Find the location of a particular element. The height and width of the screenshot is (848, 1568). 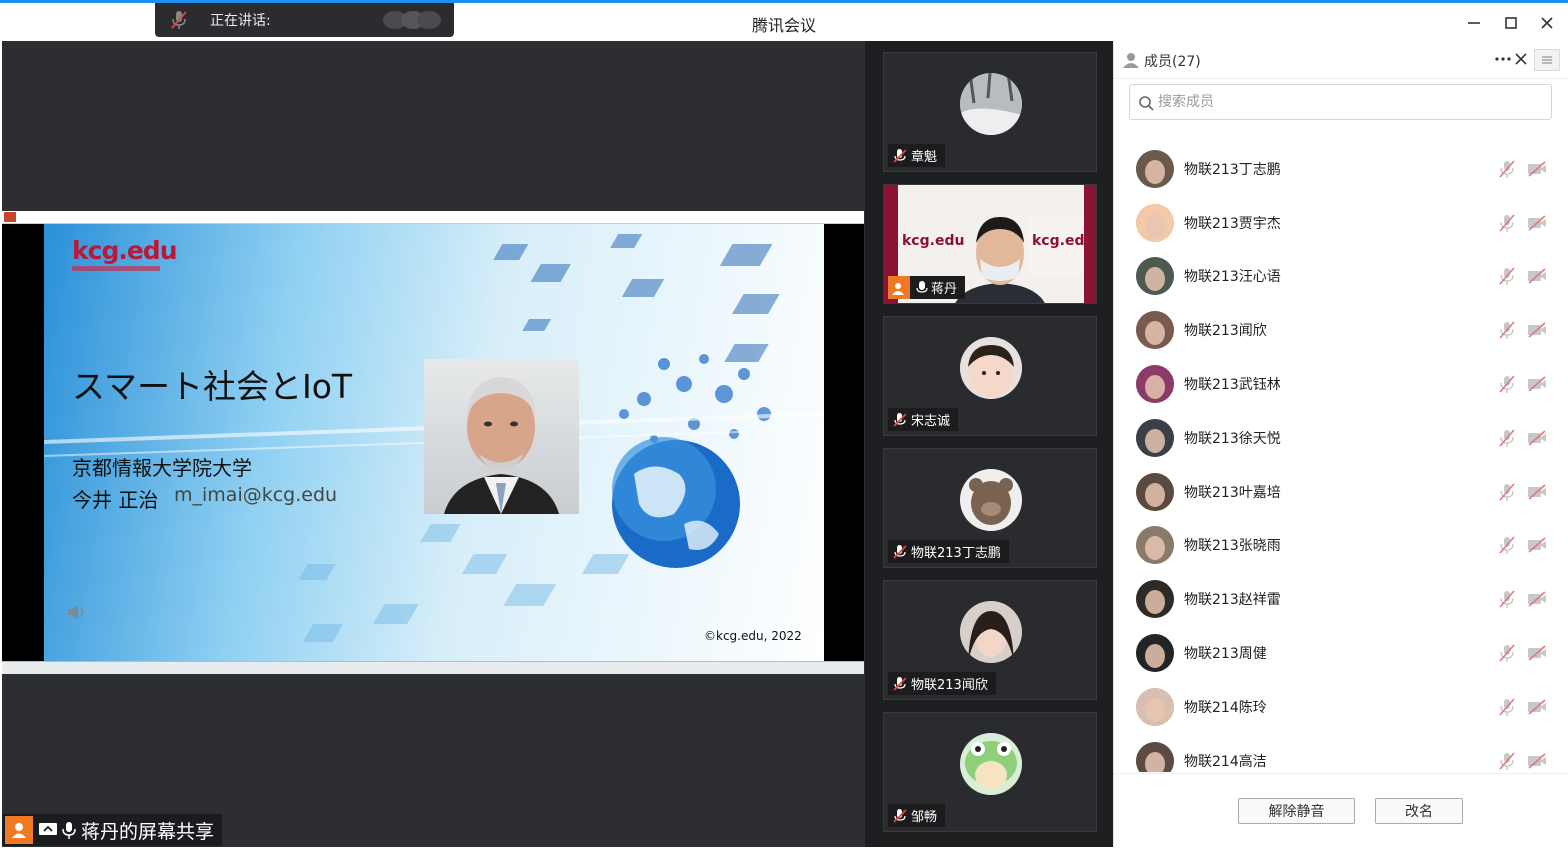

member-search is located at coordinates (1340, 102).